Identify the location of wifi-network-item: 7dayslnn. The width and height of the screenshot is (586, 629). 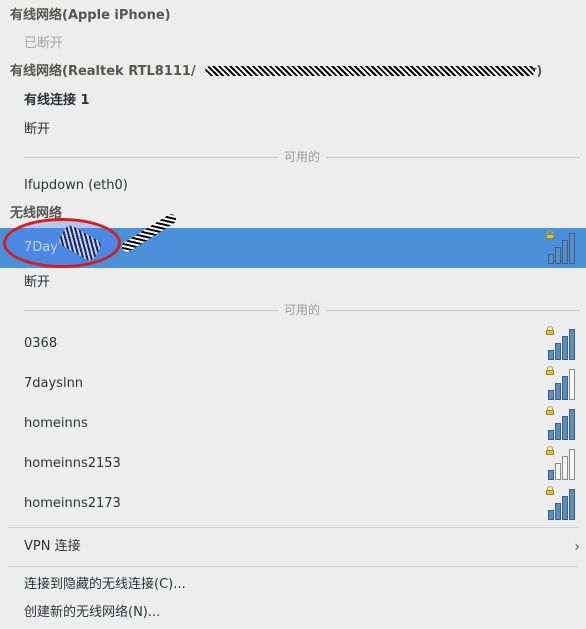
(293, 384).